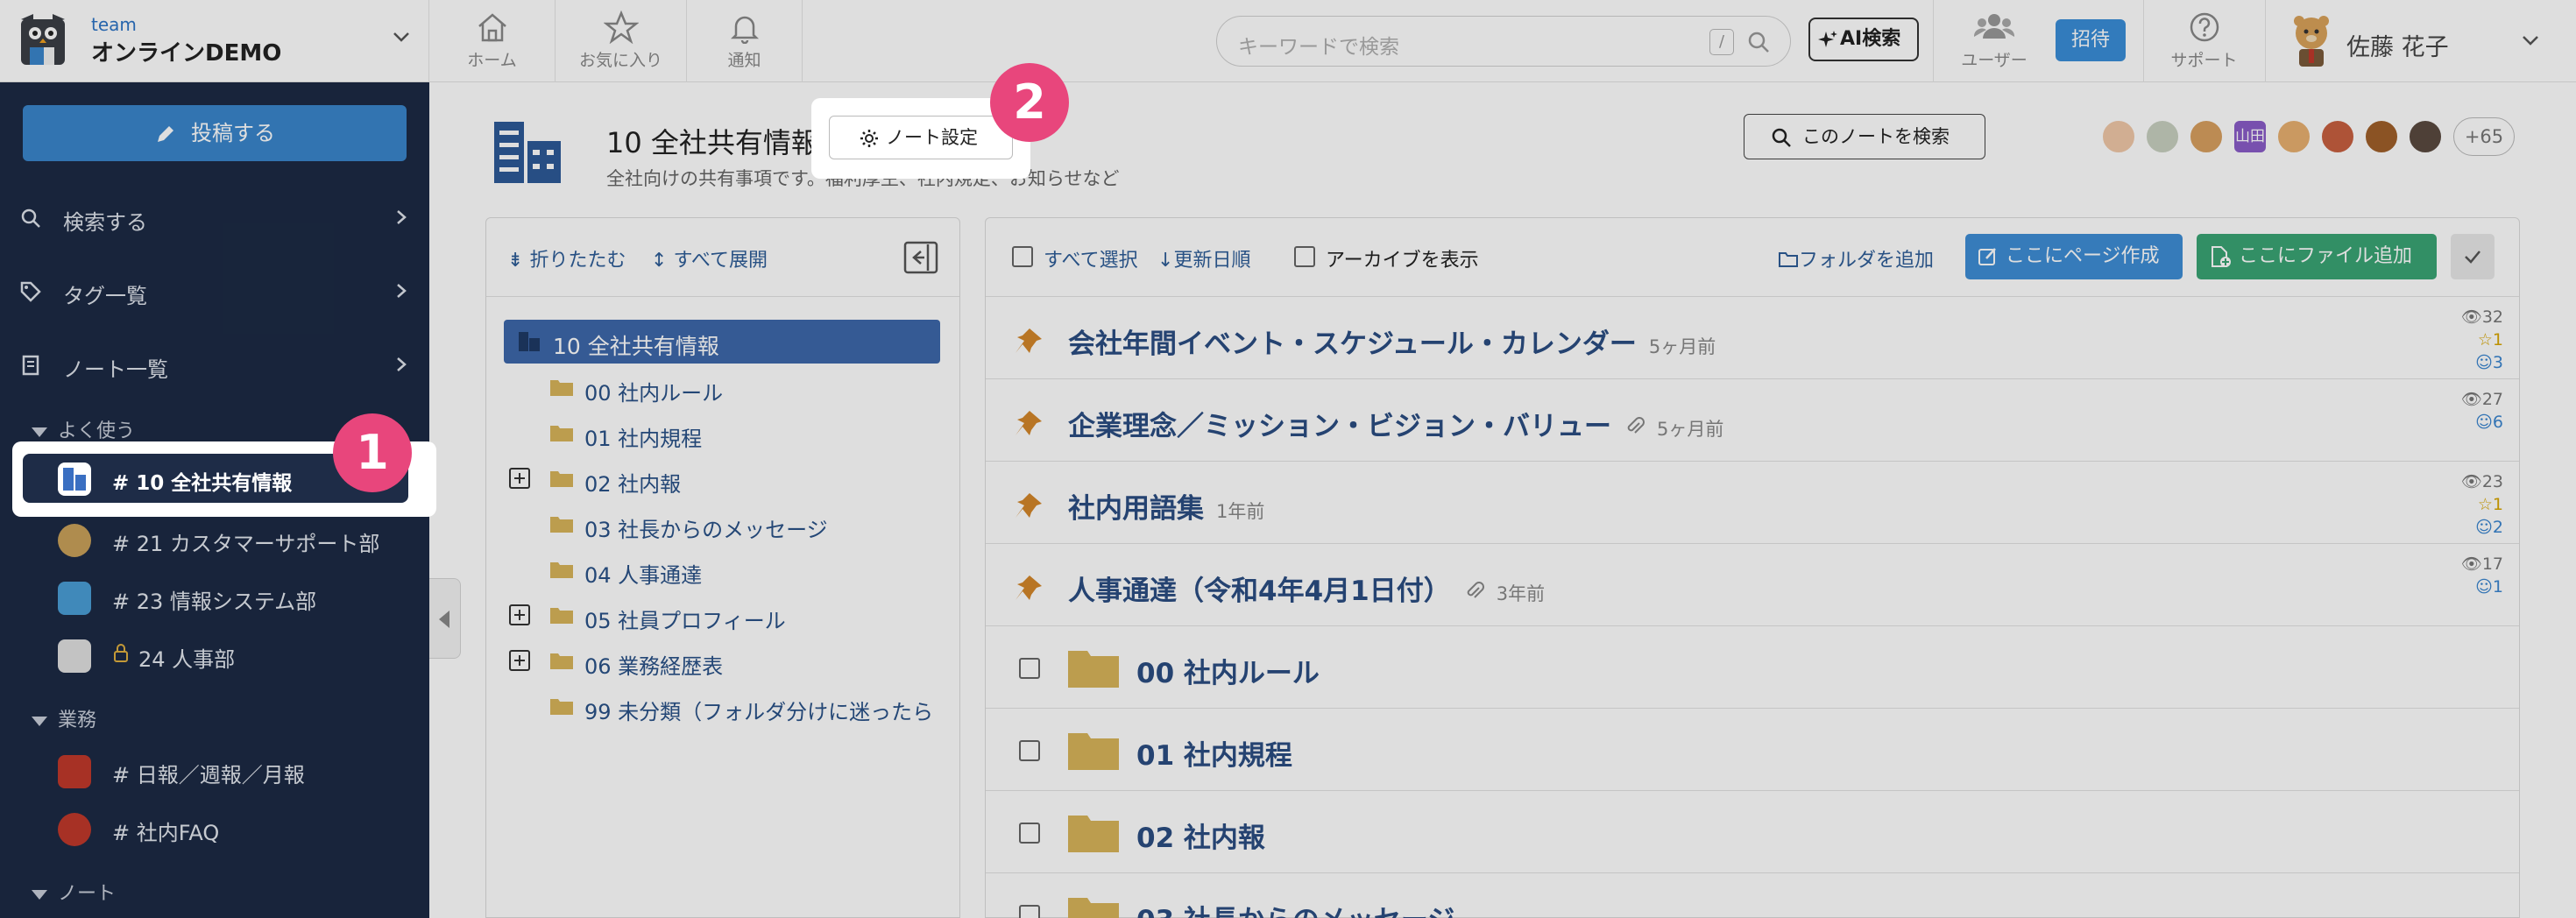 The height and width of the screenshot is (918, 2576). Describe the element at coordinates (921, 137) in the screenshot. I see `note-settings-button: ノート設定` at that location.